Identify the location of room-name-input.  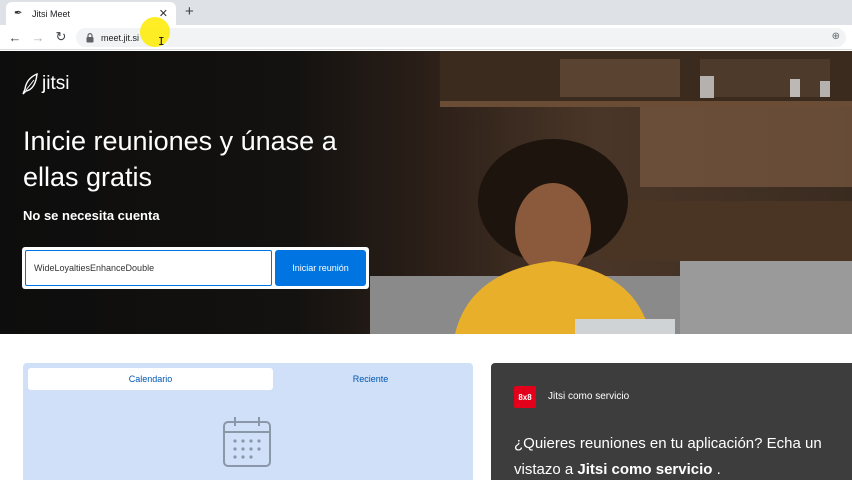
(148, 268).